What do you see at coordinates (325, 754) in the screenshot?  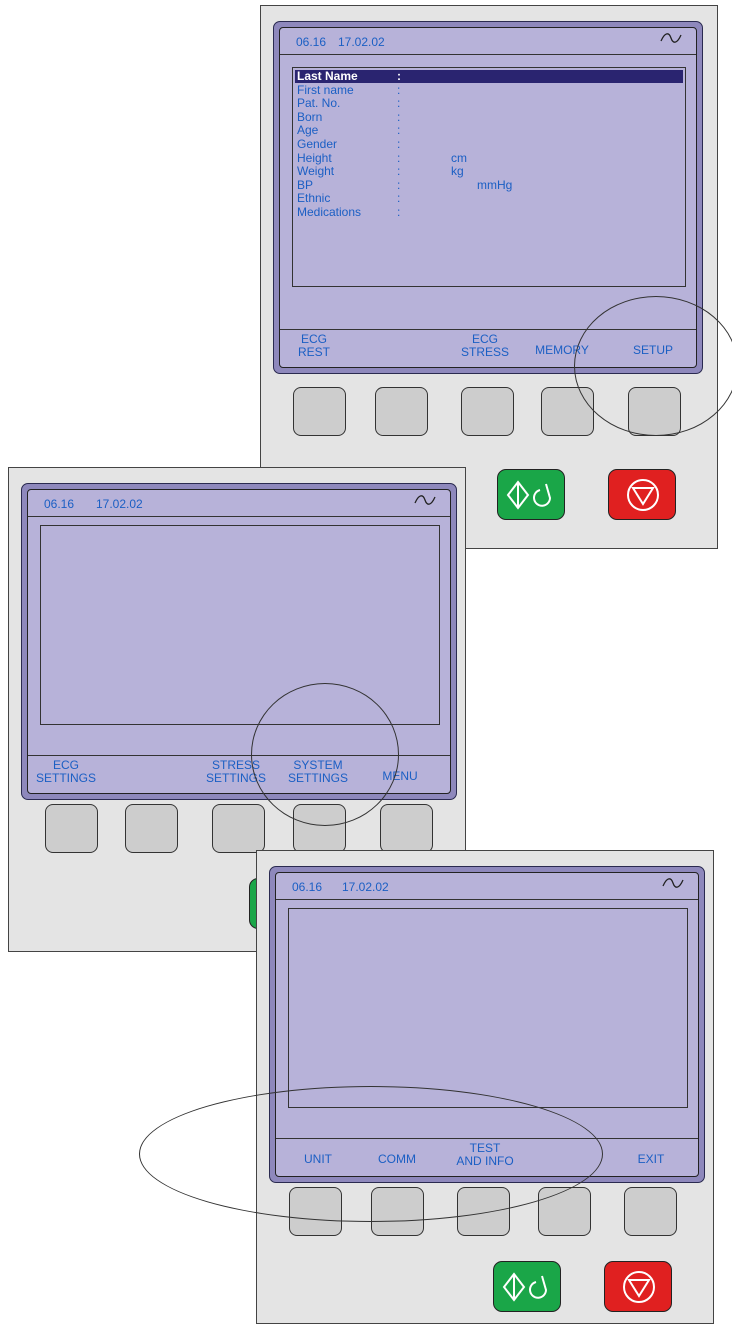 I see `highlight-ellipse-system-settings` at bounding box center [325, 754].